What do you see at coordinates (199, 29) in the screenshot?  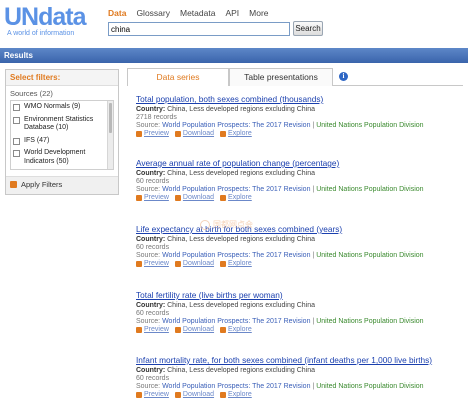 I see `search-input` at bounding box center [199, 29].